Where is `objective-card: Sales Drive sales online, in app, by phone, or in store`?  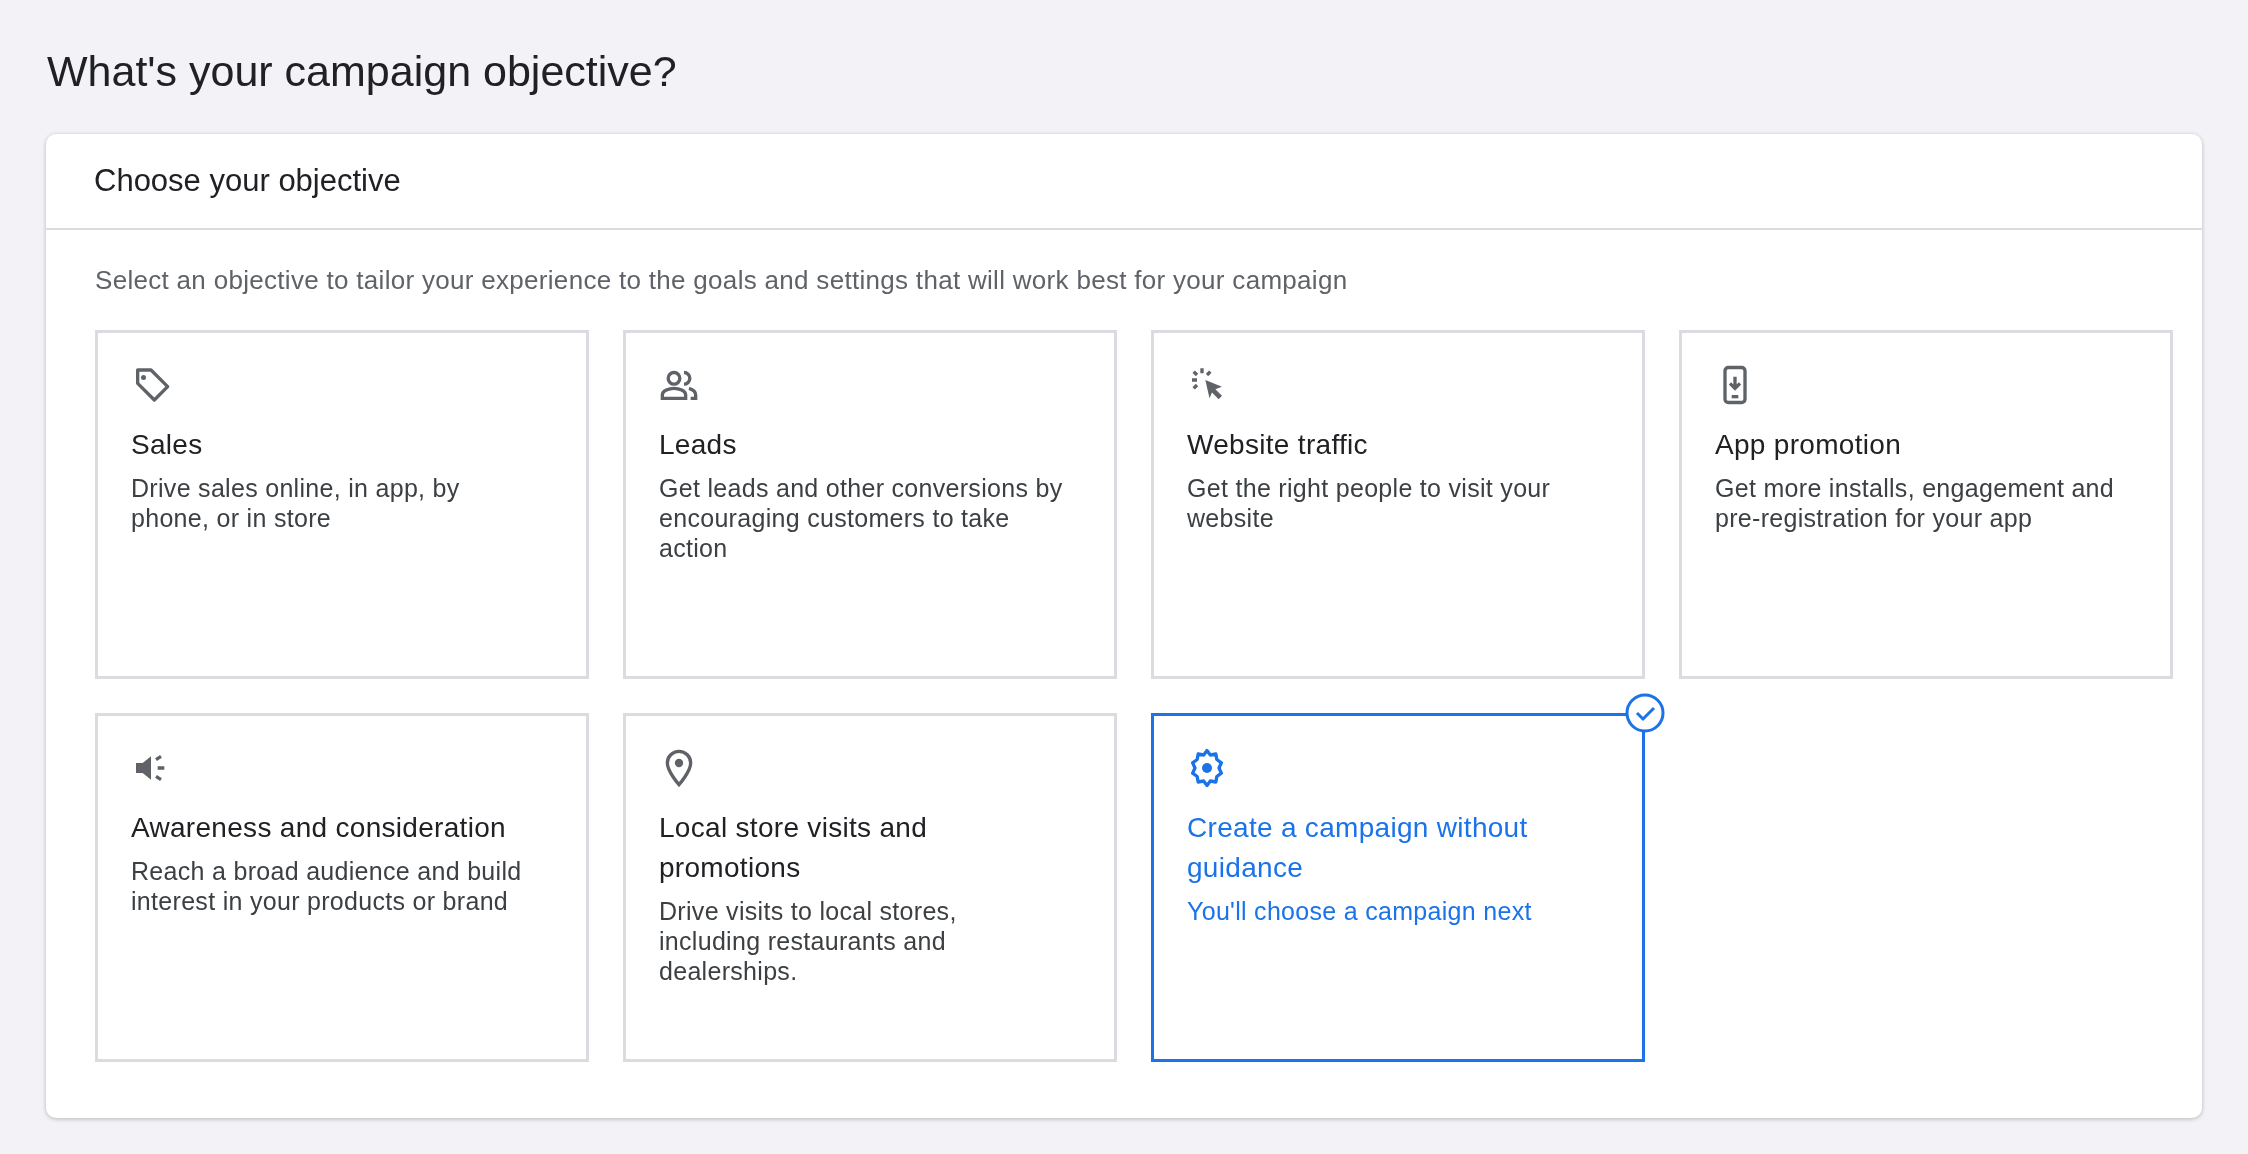 objective-card: Sales Drive sales online, in app, by phone, or in store is located at coordinates (342, 504).